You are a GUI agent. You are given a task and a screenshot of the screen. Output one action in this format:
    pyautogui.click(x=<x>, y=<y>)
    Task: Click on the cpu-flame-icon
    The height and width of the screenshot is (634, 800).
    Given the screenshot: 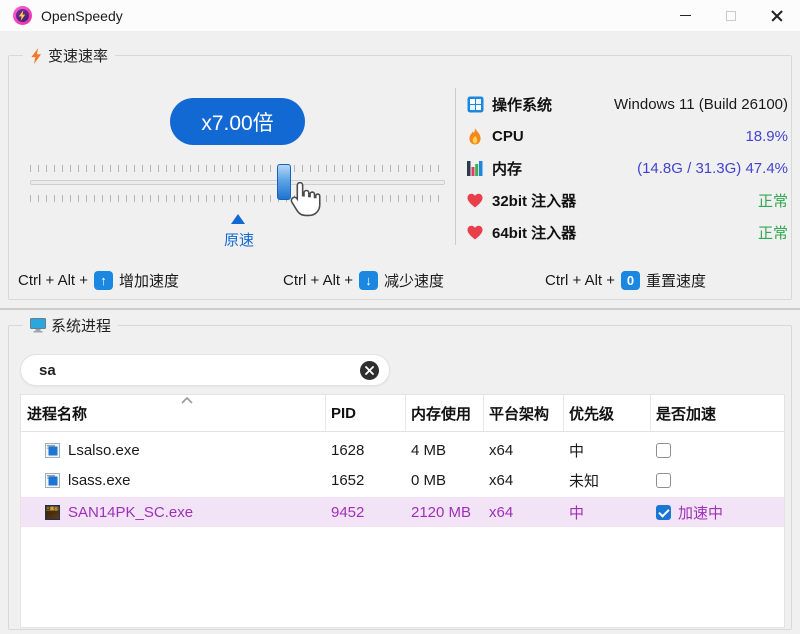 What is the action you would take?
    pyautogui.click(x=475, y=136)
    